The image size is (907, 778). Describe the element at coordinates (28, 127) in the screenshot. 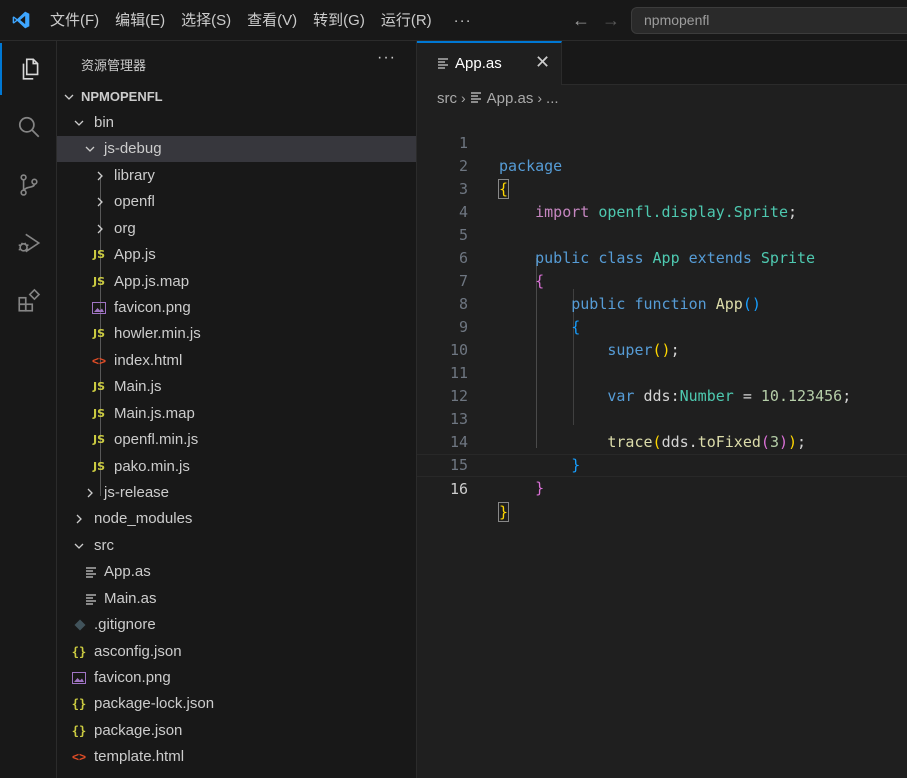

I see `search-icon` at that location.